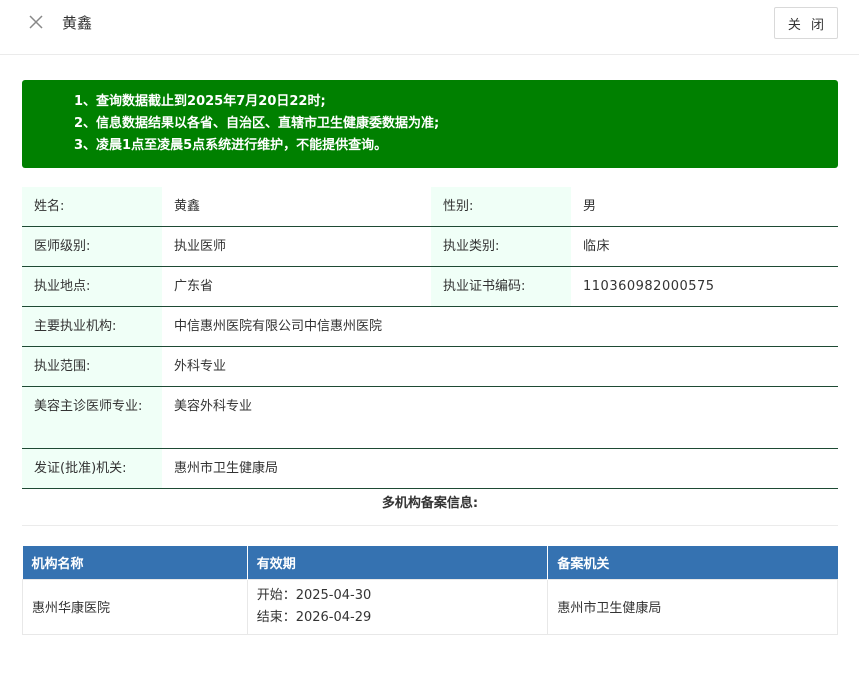 The width and height of the screenshot is (859, 695). Describe the element at coordinates (226, 468) in the screenshot. I see `issuer-value: 惠州市卫生健康局` at that location.